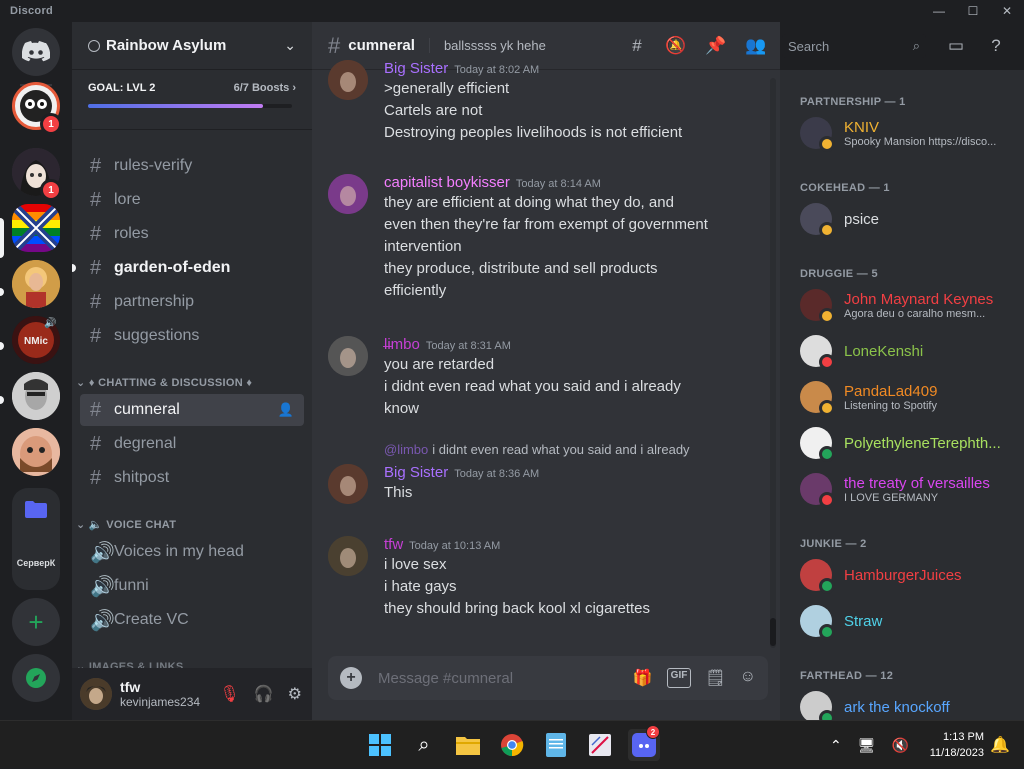  Describe the element at coordinates (908, 621) in the screenshot. I see `member-item: Straw` at that location.